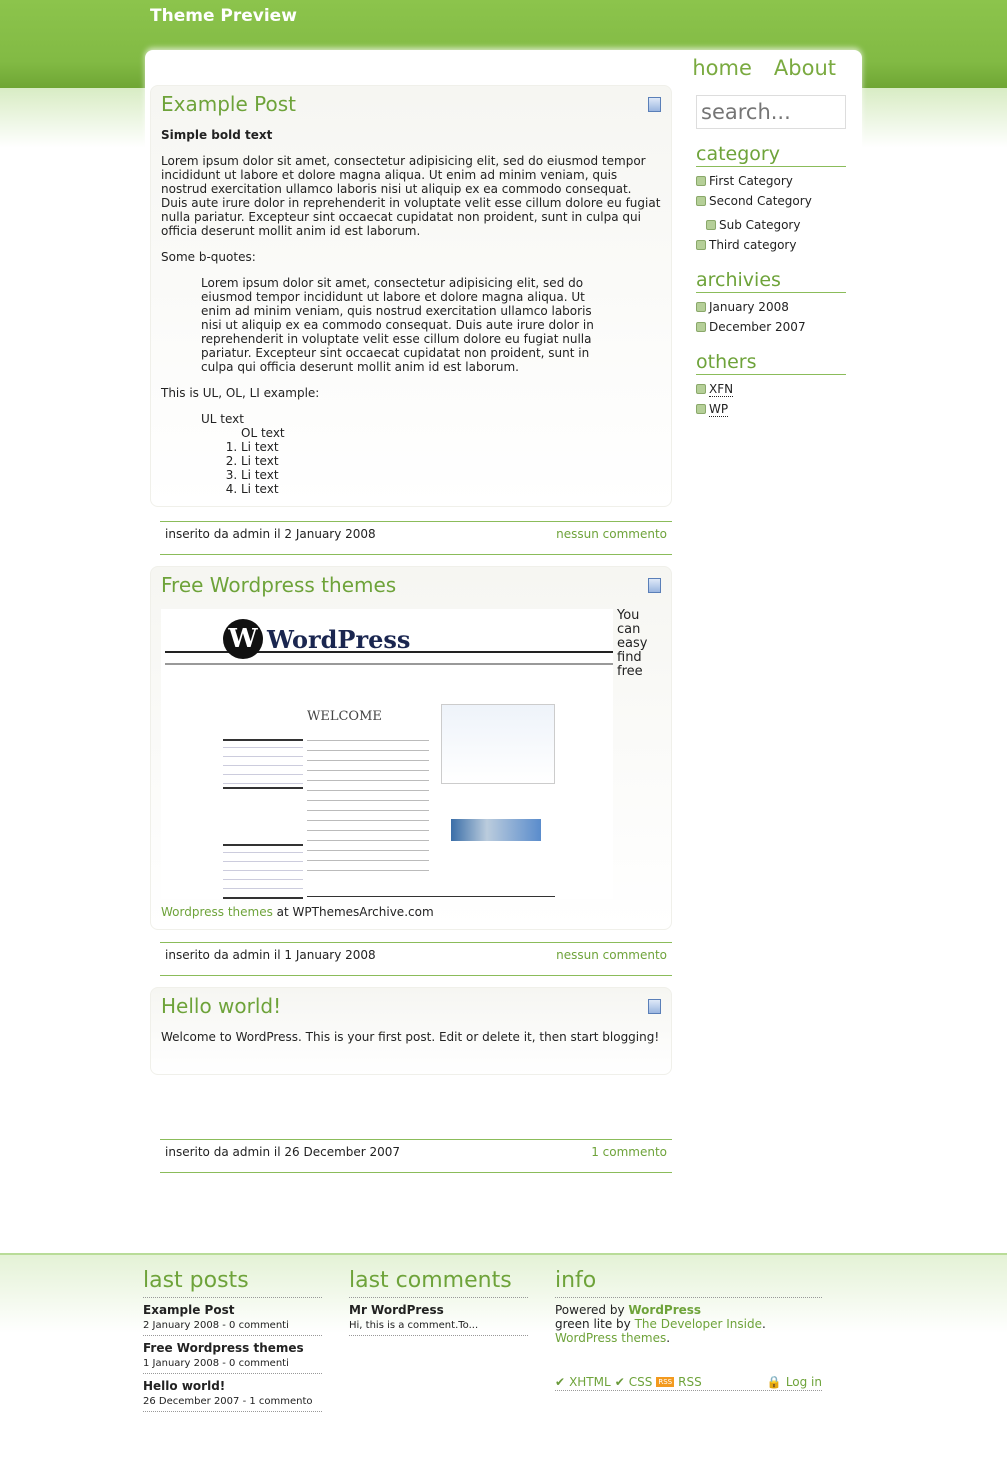 This screenshot has height=1468, width=1007. Describe the element at coordinates (722, 68) in the screenshot. I see `nav-home: home` at that location.